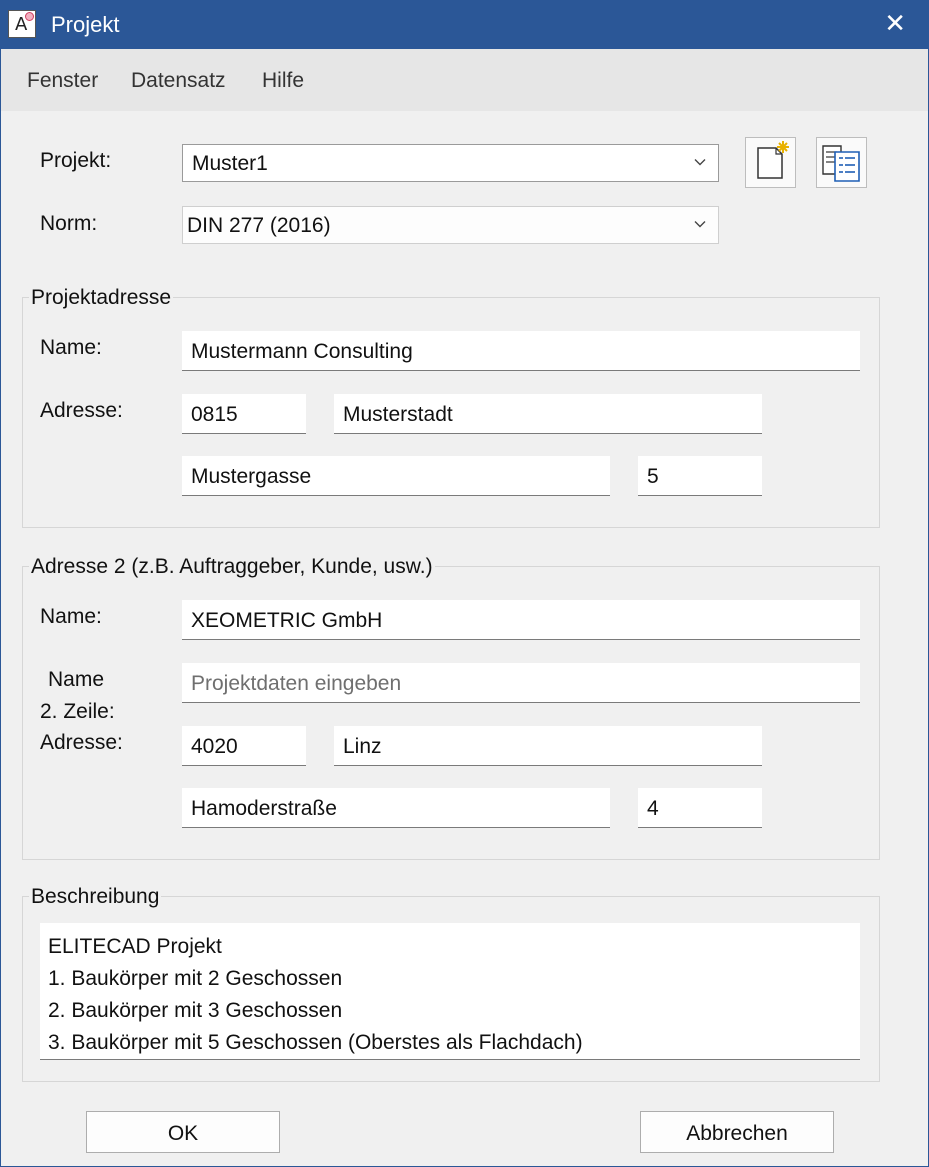 The image size is (929, 1167). I want to click on norm-value: DIN 277 (2016), so click(259, 225).